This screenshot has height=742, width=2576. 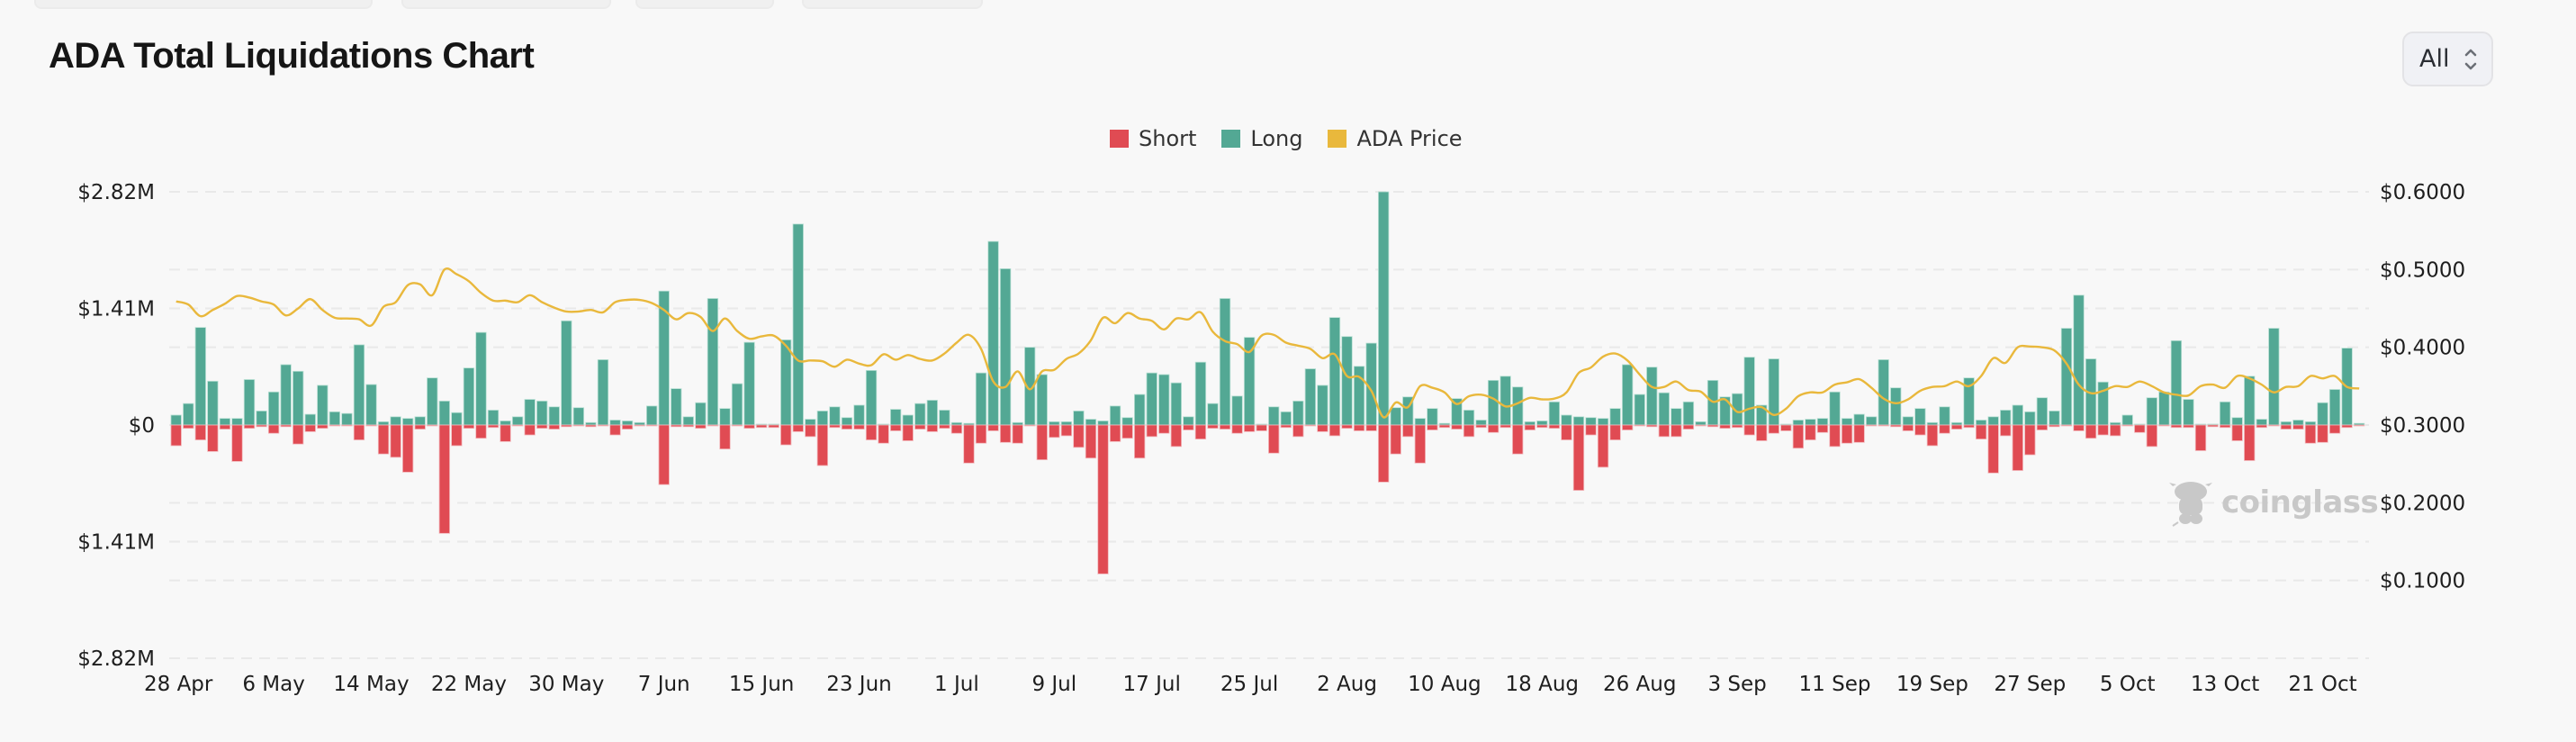 I want to click on right-axis-tick-label: $0.2000, so click(x=2422, y=503).